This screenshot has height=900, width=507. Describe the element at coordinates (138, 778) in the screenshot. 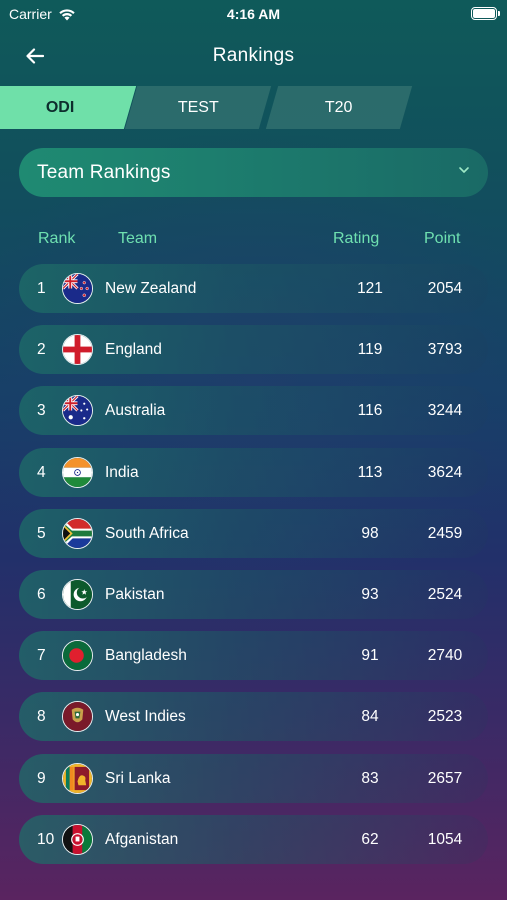

I see `row-team: Sri Lanka` at that location.